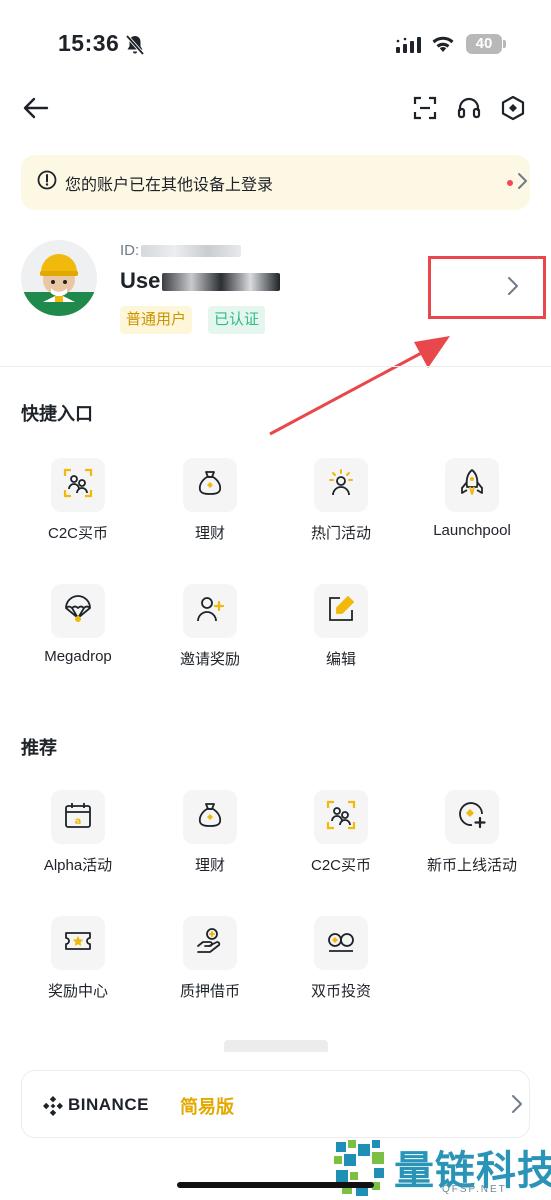  What do you see at coordinates (340, 991) in the screenshot?
I see `recommended-item-label: 双币投资` at bounding box center [340, 991].